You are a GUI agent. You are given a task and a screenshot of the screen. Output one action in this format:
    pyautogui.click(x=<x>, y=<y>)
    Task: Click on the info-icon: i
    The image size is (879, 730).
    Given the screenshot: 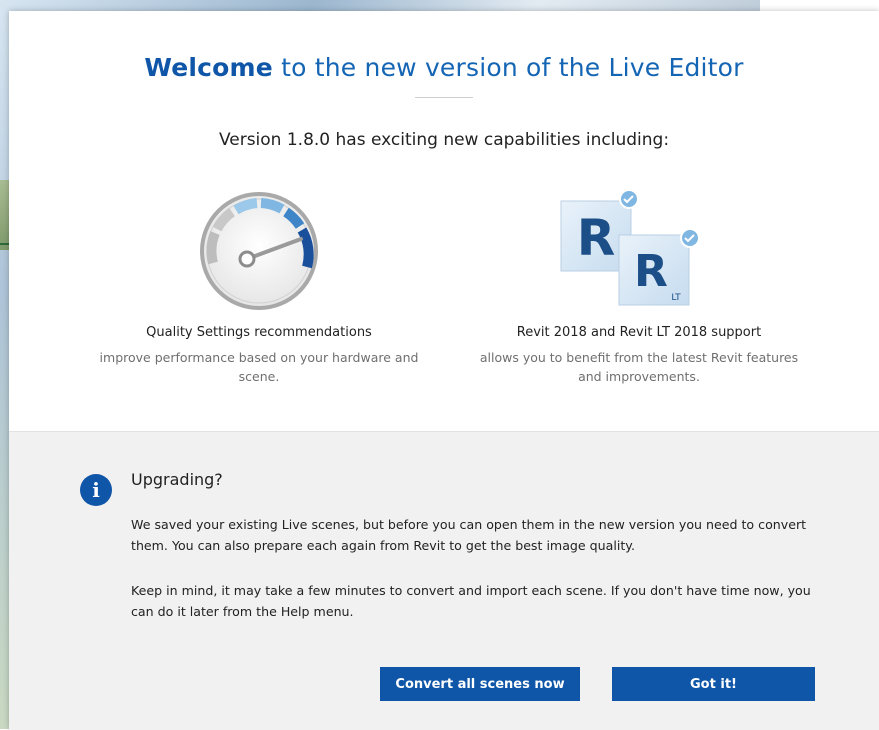 What is the action you would take?
    pyautogui.click(x=96, y=490)
    